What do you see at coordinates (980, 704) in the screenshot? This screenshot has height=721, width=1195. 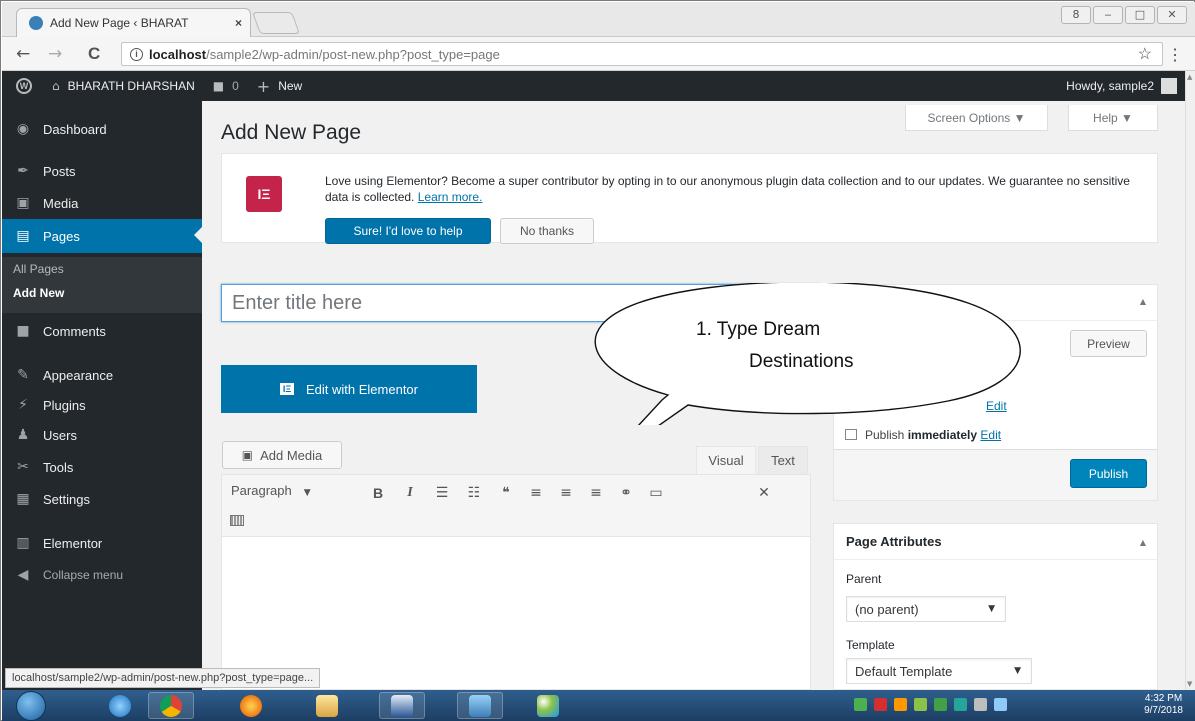 I see `power-icon` at bounding box center [980, 704].